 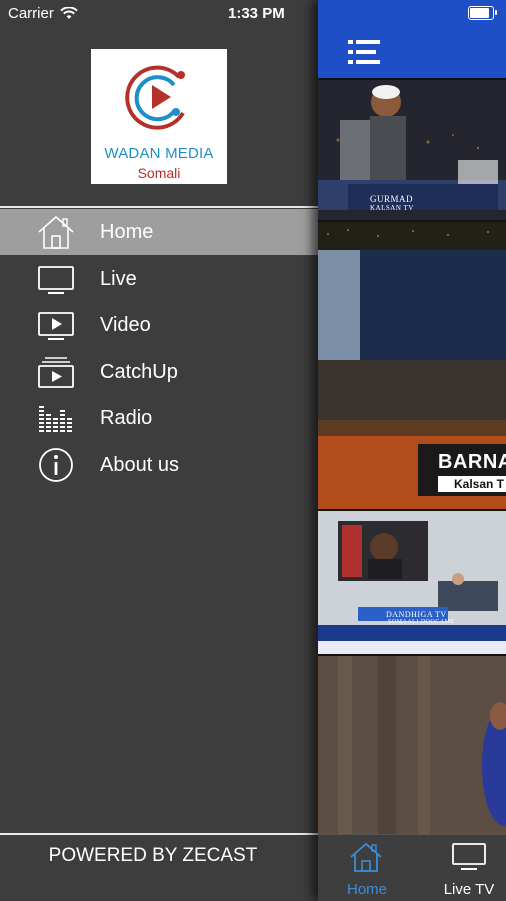 I want to click on menu-item-label: CatchUp, so click(x=139, y=371).